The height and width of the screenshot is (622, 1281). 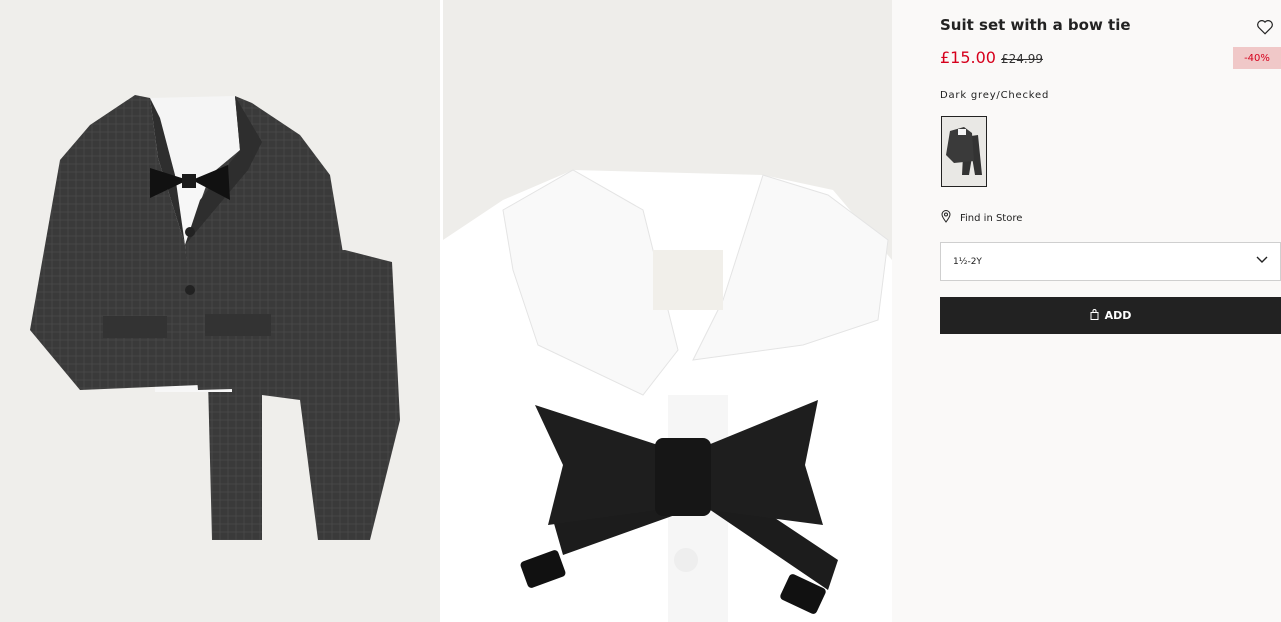 I want to click on find-in-store-link: Find in Store, so click(x=981, y=218).